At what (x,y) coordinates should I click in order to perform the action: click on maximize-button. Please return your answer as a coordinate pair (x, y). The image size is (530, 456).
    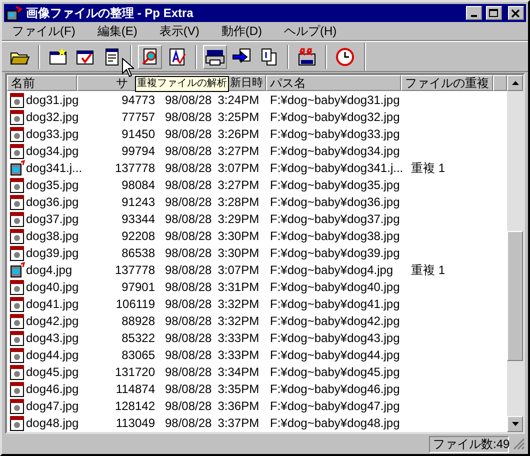
    Looking at the image, I should click on (494, 13).